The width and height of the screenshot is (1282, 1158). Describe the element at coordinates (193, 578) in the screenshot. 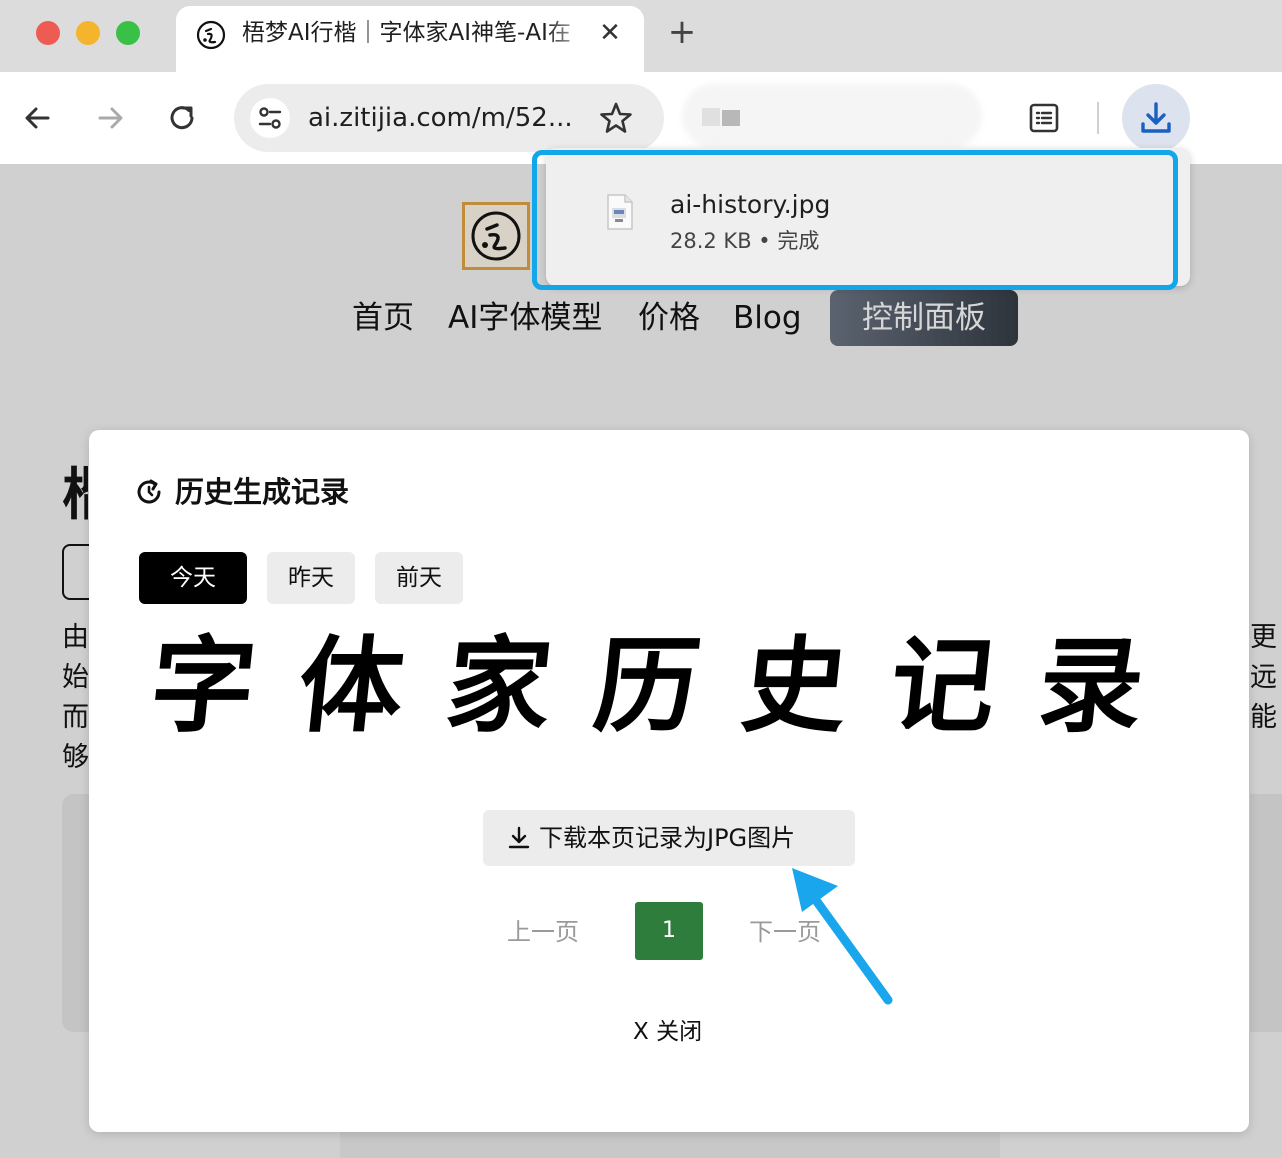

I see `tab-today: 今天` at that location.